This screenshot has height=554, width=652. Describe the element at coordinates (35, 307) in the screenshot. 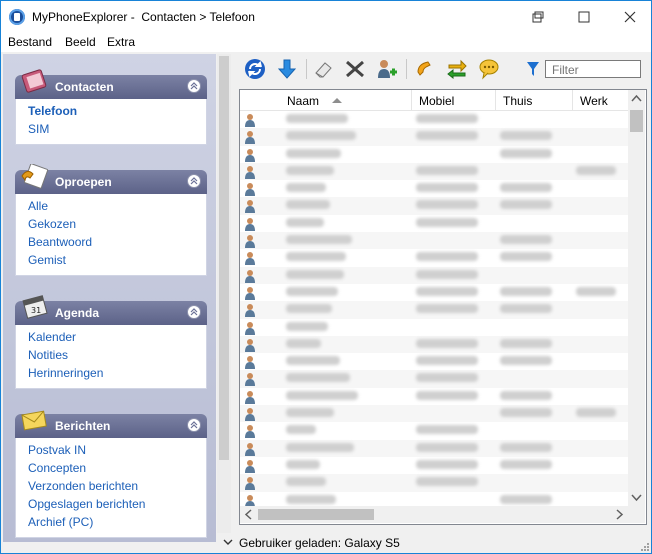

I see `calendar-icon: 31` at that location.